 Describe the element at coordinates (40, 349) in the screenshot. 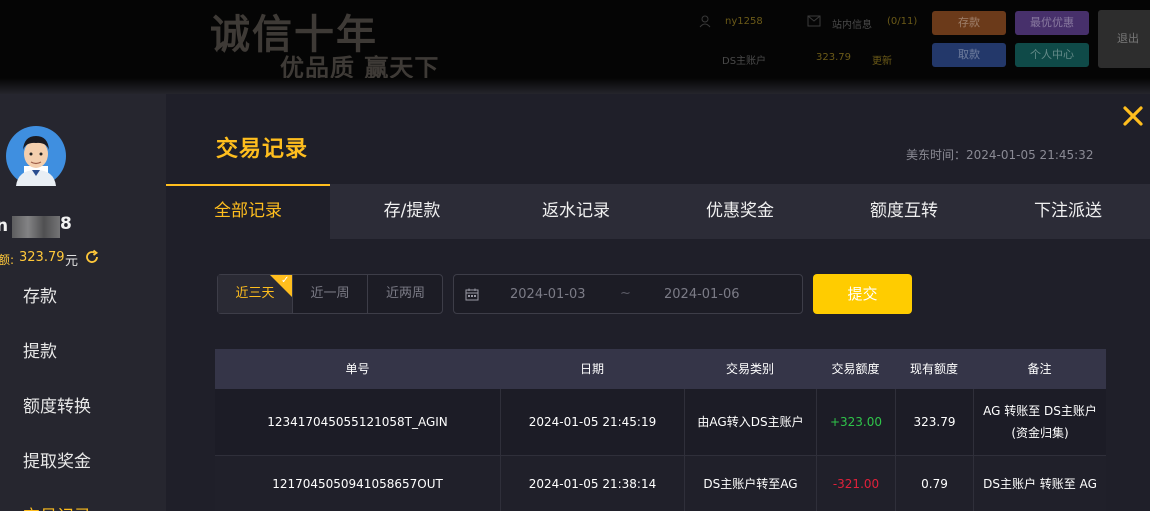

I see `sidebar-item-withdraw: 提款` at that location.